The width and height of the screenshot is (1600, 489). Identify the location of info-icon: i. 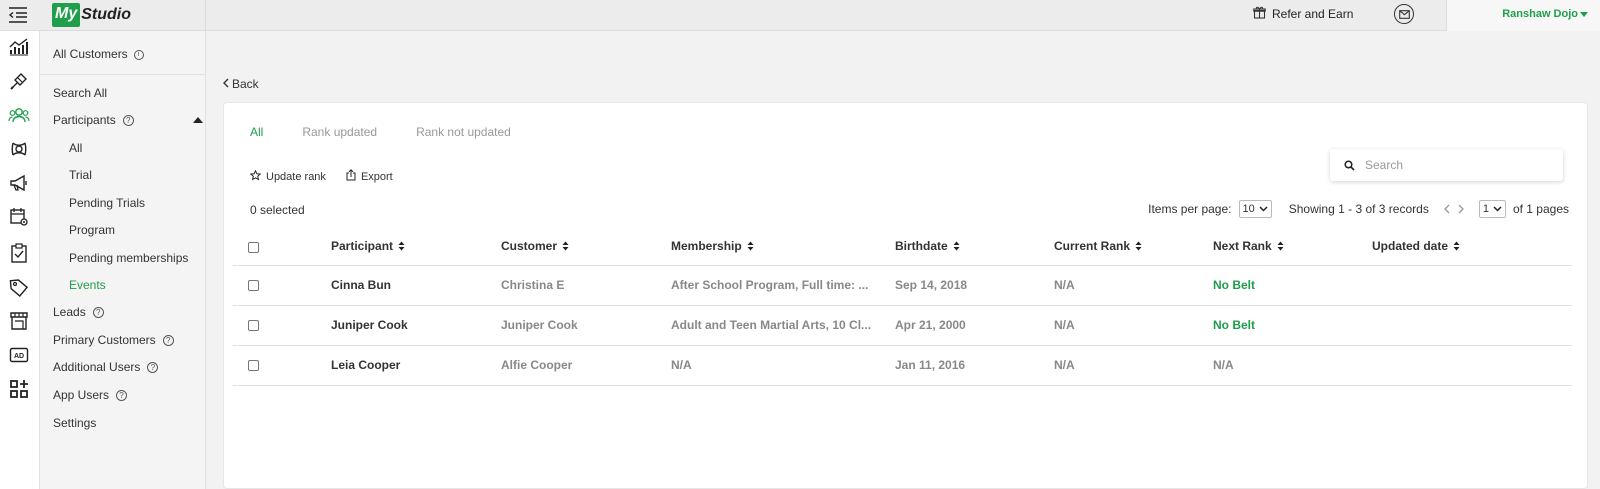
(138, 54).